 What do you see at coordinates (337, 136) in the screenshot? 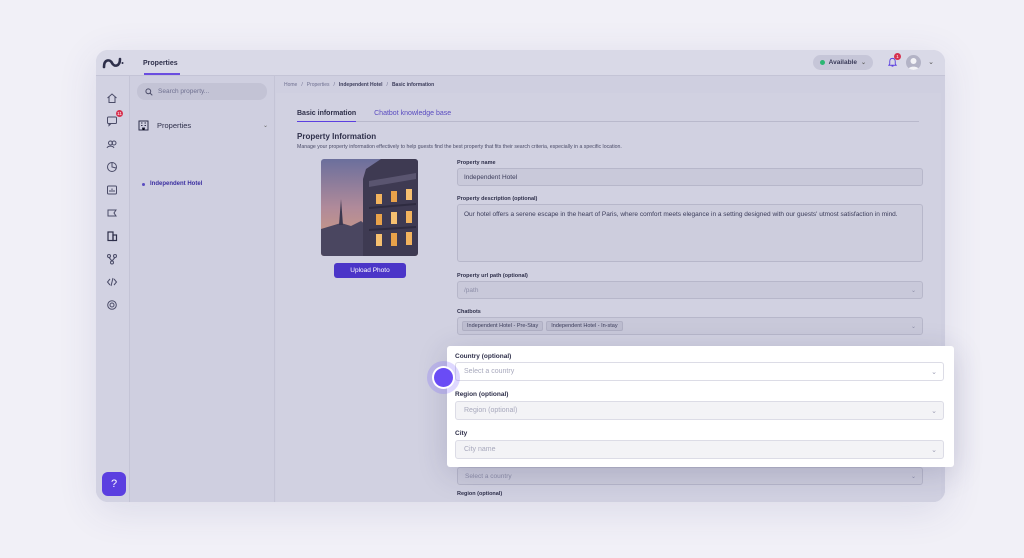
I see `section-title: Property Information` at bounding box center [337, 136].